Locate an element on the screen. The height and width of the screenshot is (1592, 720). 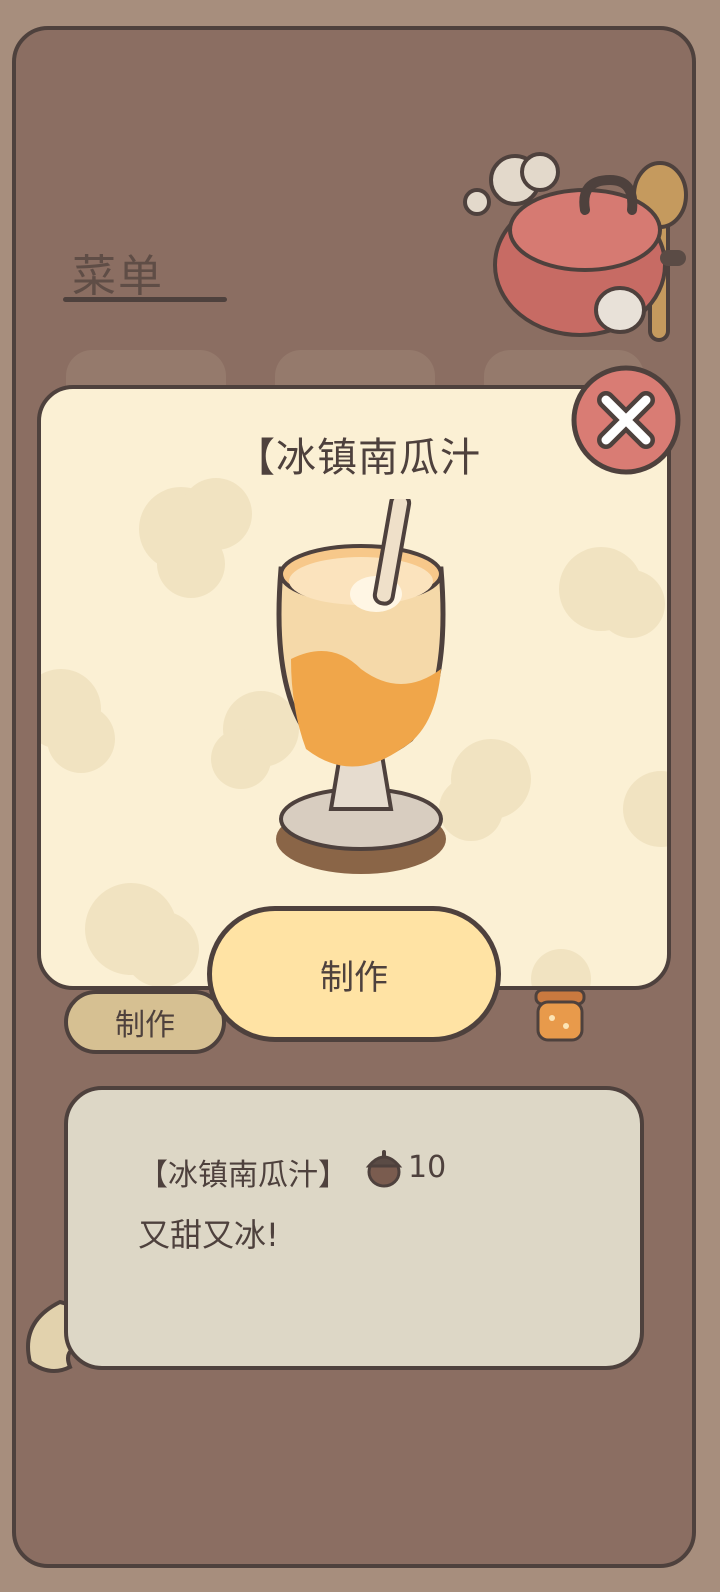
acorn-icon is located at coordinates (384, 1169).